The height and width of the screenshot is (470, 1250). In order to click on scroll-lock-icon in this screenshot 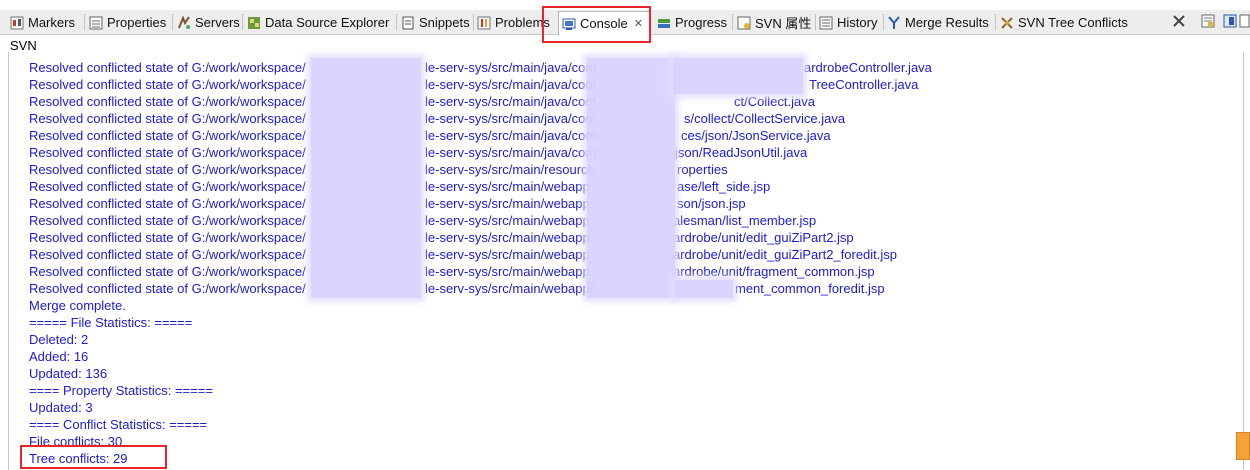, I will do `click(1208, 21)`.